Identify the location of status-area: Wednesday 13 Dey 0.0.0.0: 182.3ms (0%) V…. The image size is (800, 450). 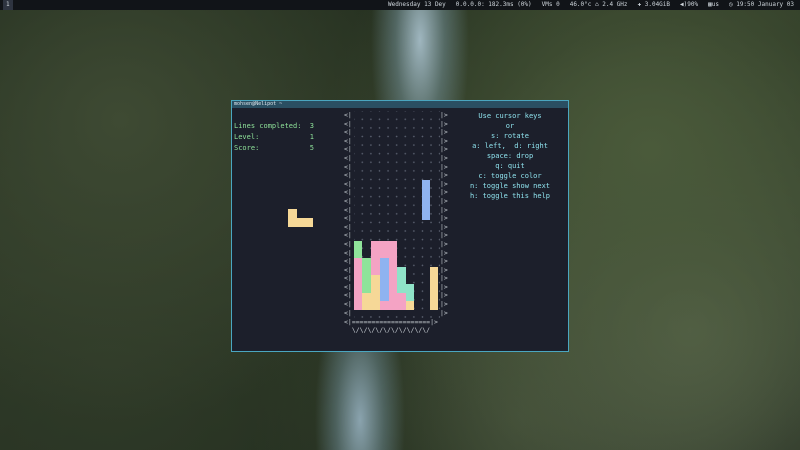
(591, 5).